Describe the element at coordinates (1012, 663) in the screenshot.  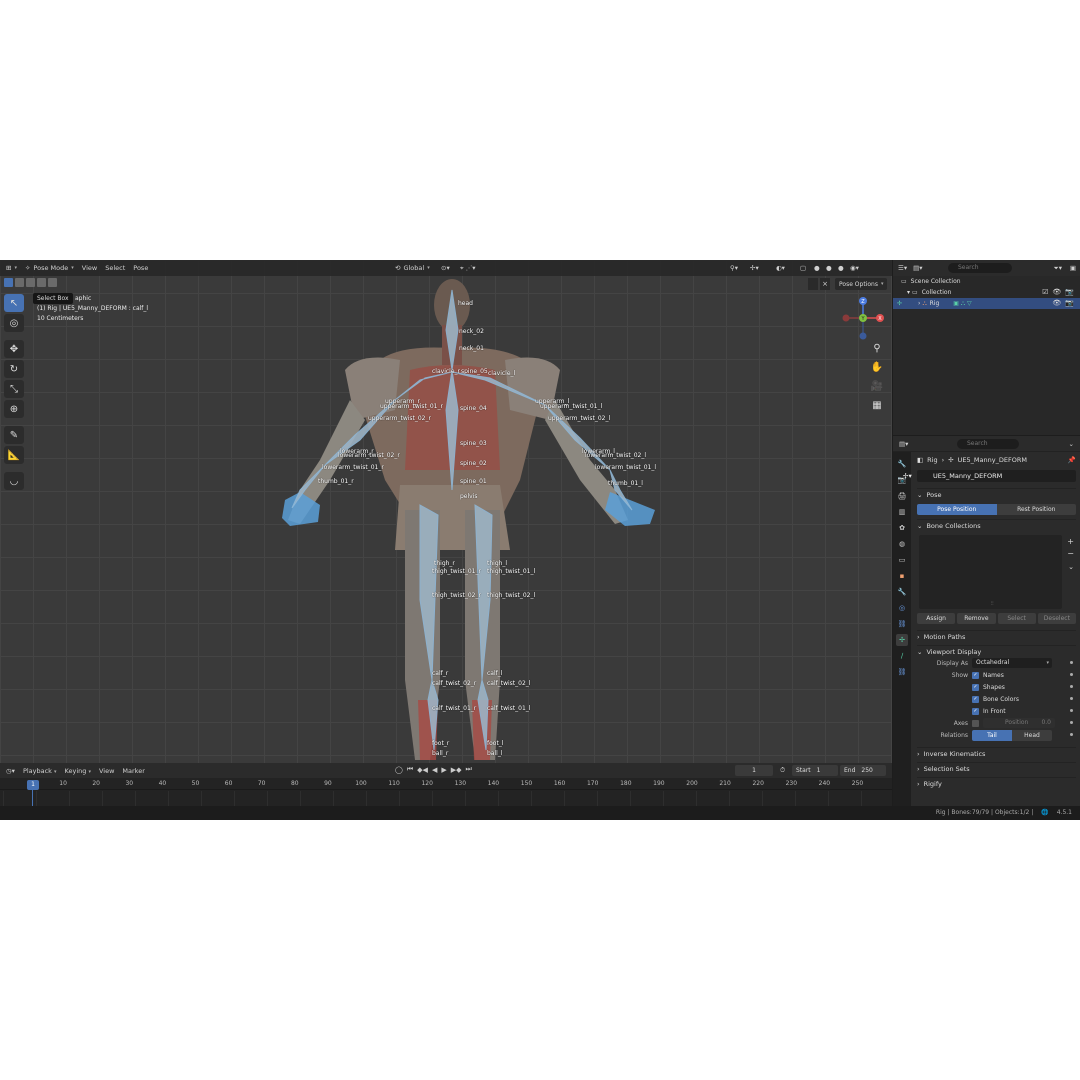
I see `display-as-dropdown: Octahedral ▾` at that location.